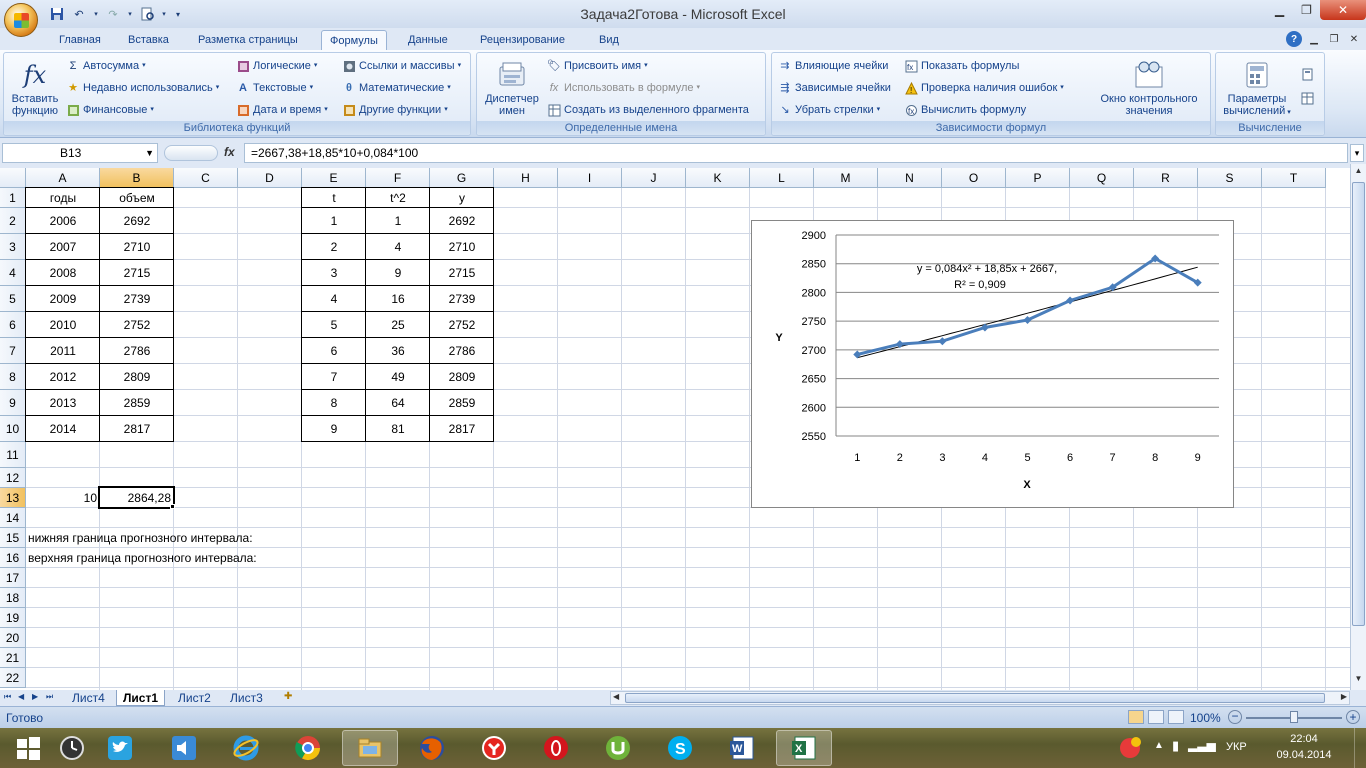  I want to click on cell-g9: 2859, so click(462, 403).